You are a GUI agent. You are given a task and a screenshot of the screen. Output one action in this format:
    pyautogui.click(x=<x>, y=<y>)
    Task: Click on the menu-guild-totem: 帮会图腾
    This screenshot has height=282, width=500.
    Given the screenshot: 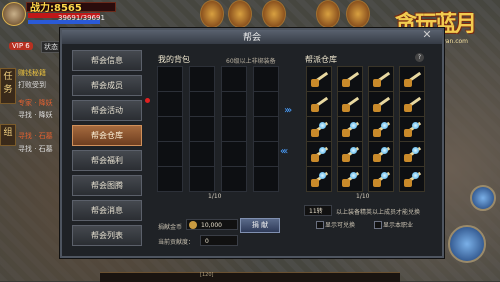 What is the action you would take?
    pyautogui.click(x=107, y=185)
    